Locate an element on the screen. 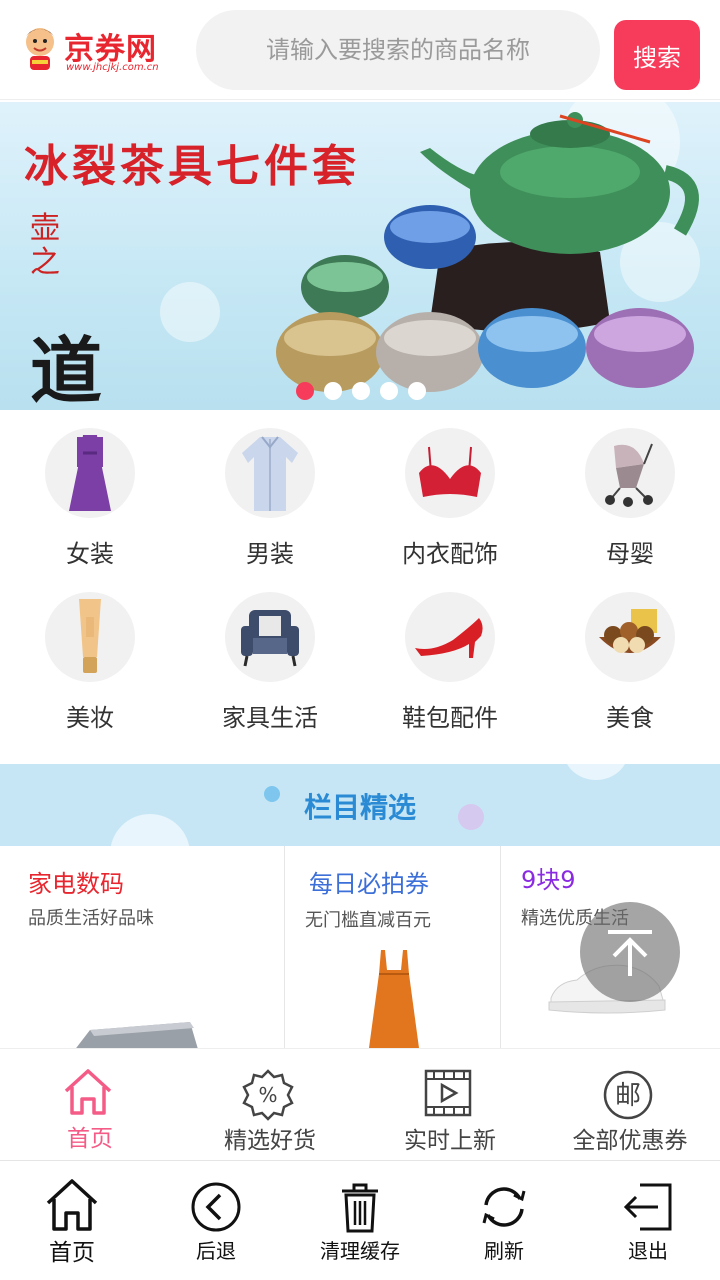 This screenshot has width=720, height=1280. cosmetic-tube-icon is located at coordinates (90, 637).